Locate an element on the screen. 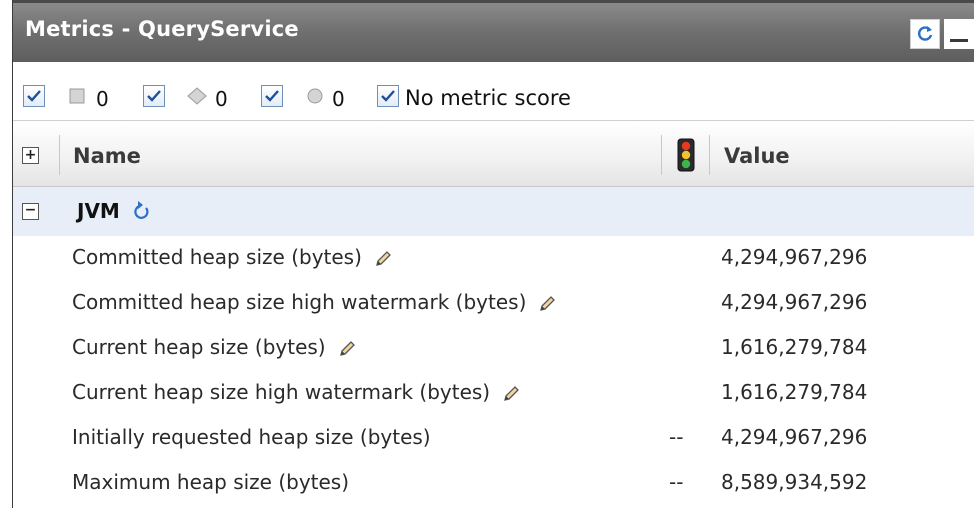 The width and height of the screenshot is (974, 508). minimize-icon is located at coordinates (959, 40).